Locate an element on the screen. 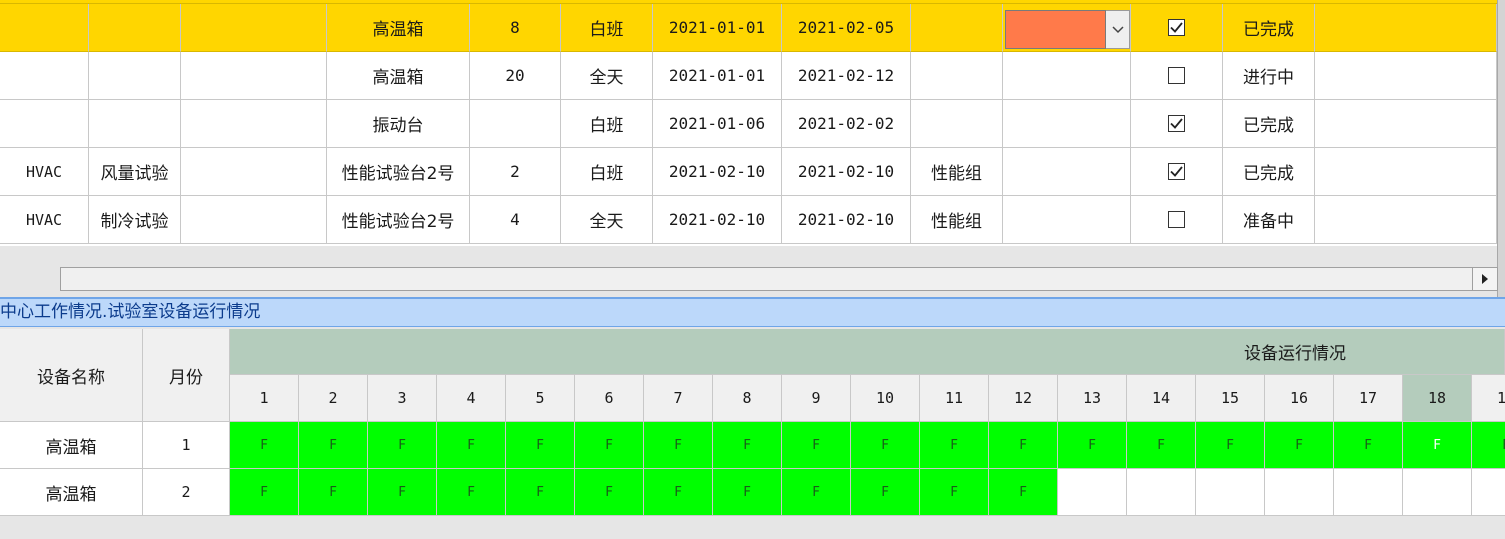  status-cell: 已完成 is located at coordinates (1269, 28).